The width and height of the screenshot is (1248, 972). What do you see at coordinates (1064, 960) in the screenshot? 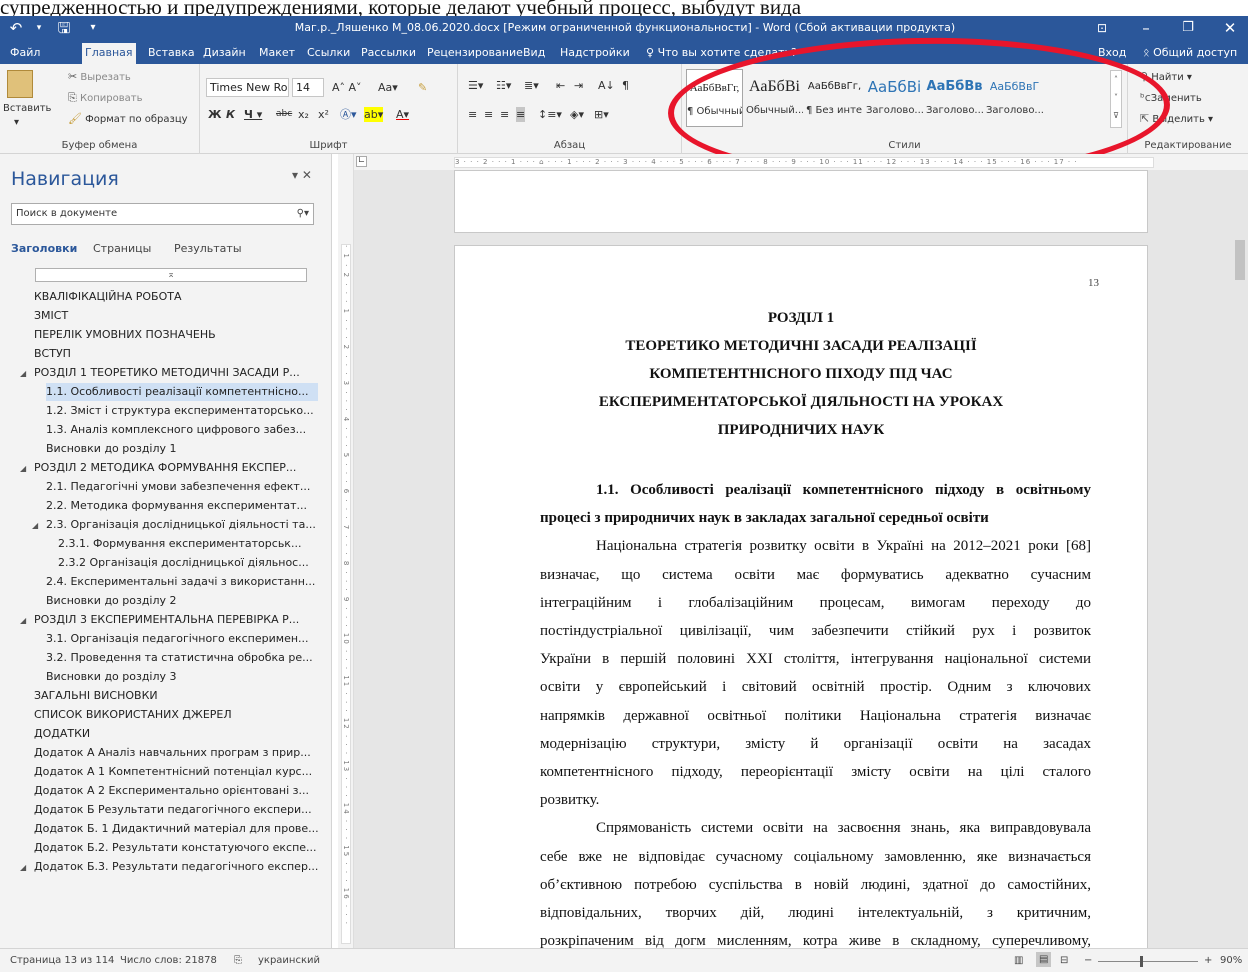
I see `web-layout-icon: ⊟` at bounding box center [1064, 960].